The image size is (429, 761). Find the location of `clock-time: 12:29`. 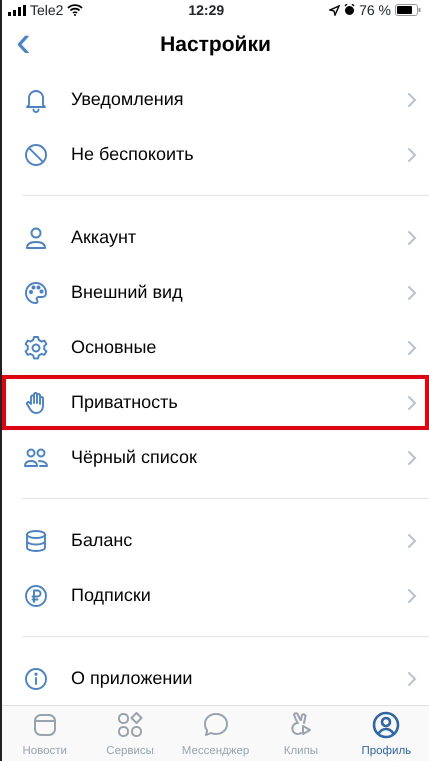

clock-time: 12:29 is located at coordinates (206, 10).